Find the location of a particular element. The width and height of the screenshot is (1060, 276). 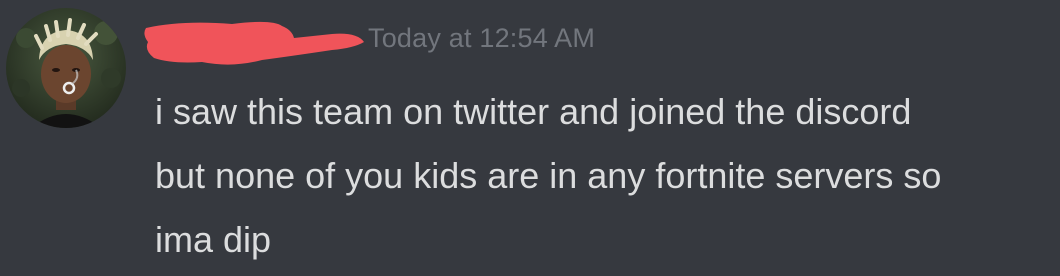

message-timestamp: Today at 12:54 AM is located at coordinates (482, 37).